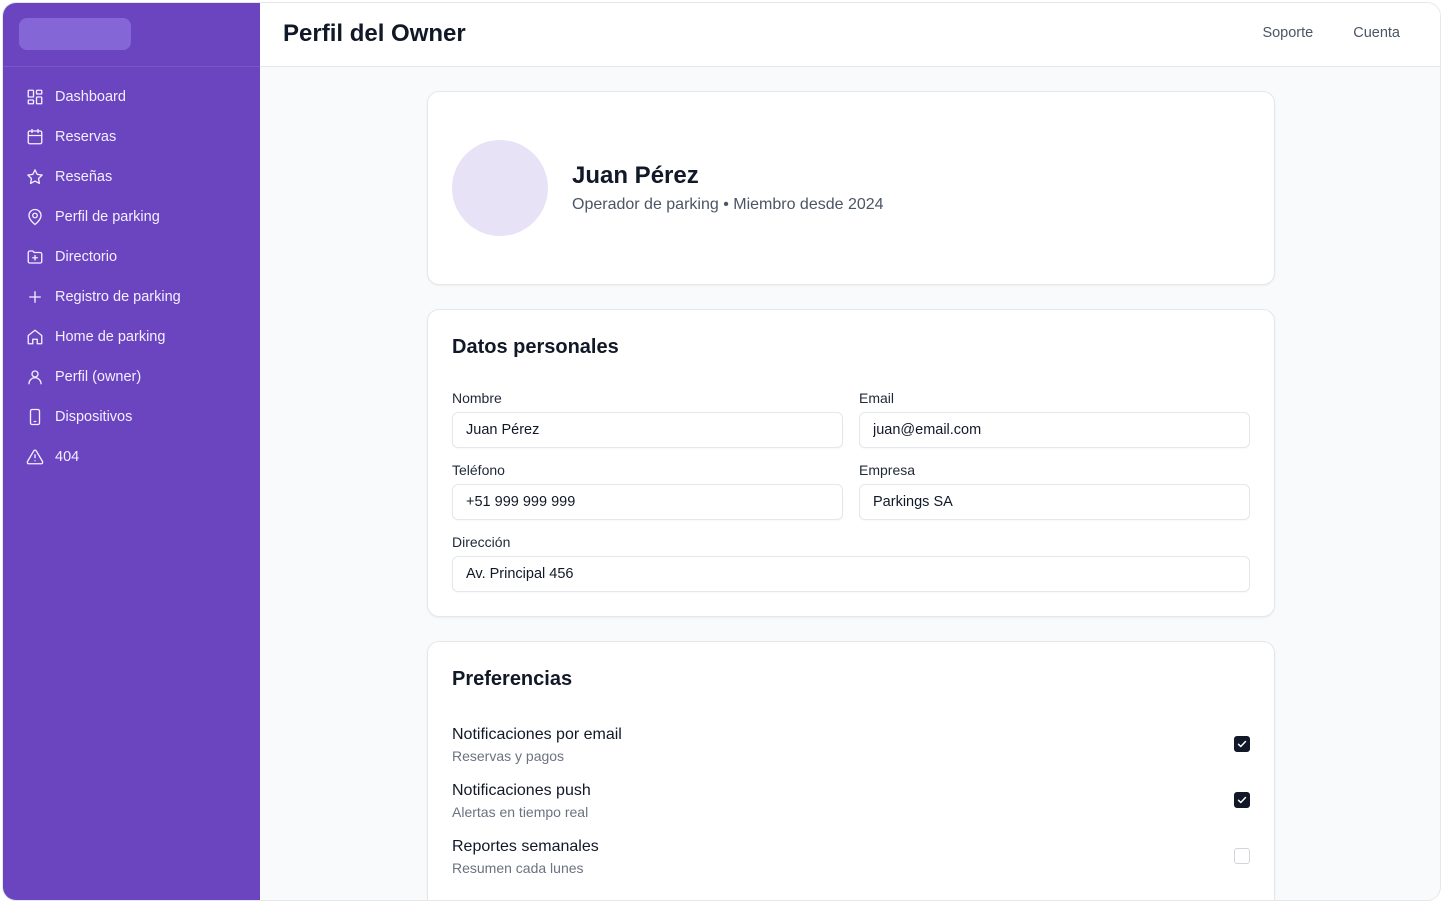 The height and width of the screenshot is (904, 1444). Describe the element at coordinates (374, 33) in the screenshot. I see `page-title: Perfil del Owner` at that location.